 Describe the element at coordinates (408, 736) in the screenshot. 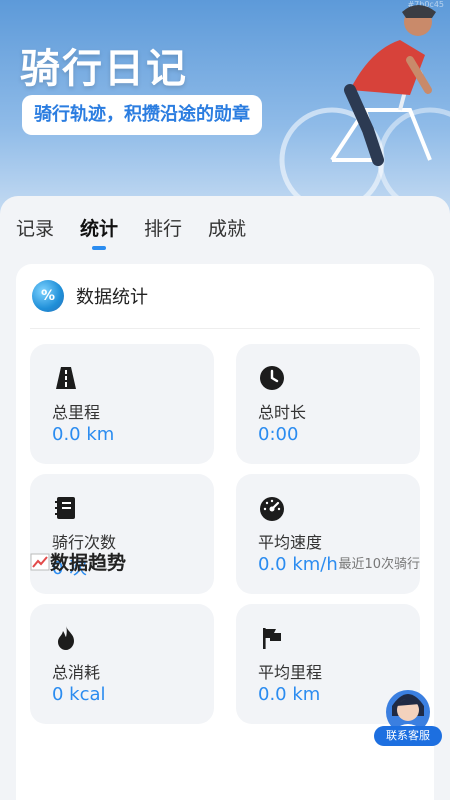

I see `customer-service-label: 联系客服` at that location.